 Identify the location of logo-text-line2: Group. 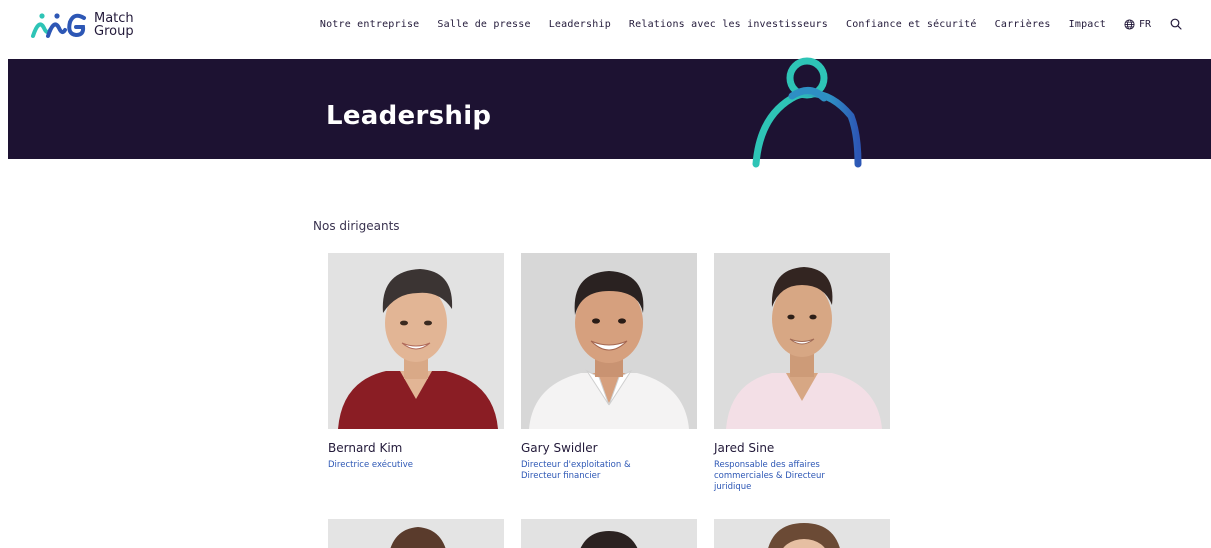
(114, 31).